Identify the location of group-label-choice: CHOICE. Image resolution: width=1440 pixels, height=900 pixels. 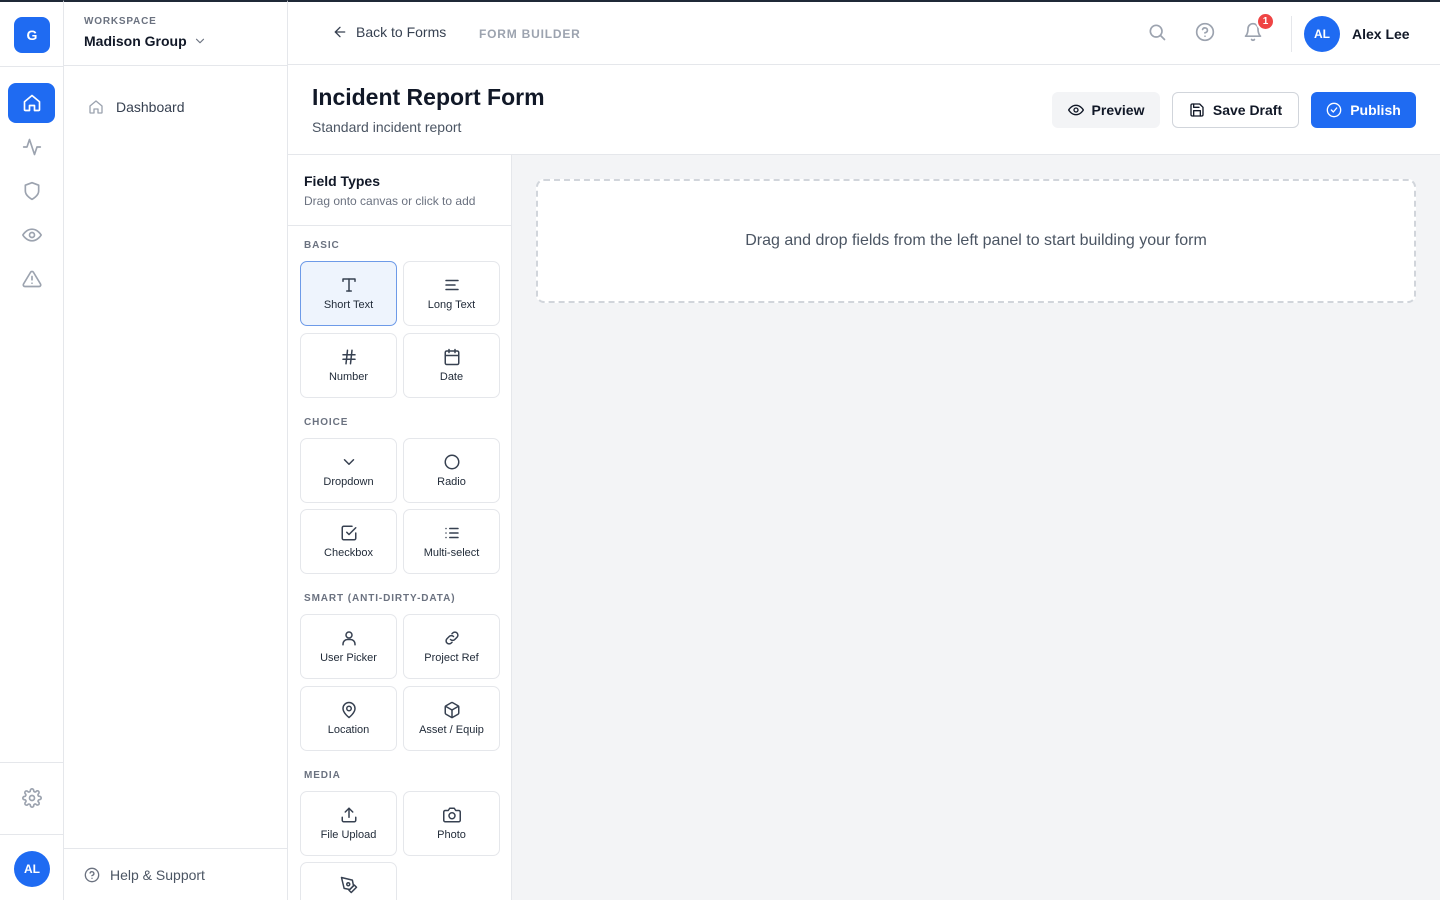
(326, 422).